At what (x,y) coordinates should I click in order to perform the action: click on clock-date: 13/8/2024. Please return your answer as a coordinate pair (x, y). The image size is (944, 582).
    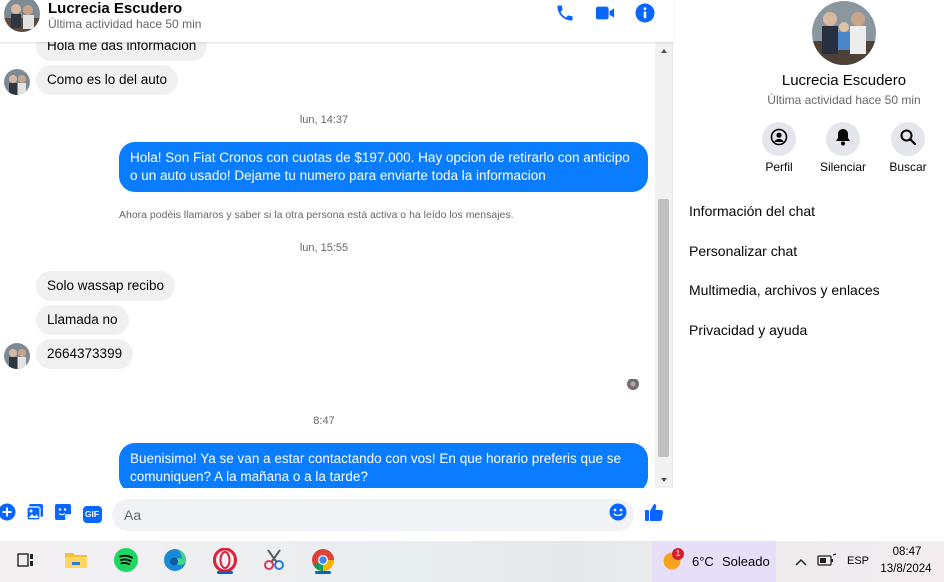
    Looking at the image, I should click on (906, 569).